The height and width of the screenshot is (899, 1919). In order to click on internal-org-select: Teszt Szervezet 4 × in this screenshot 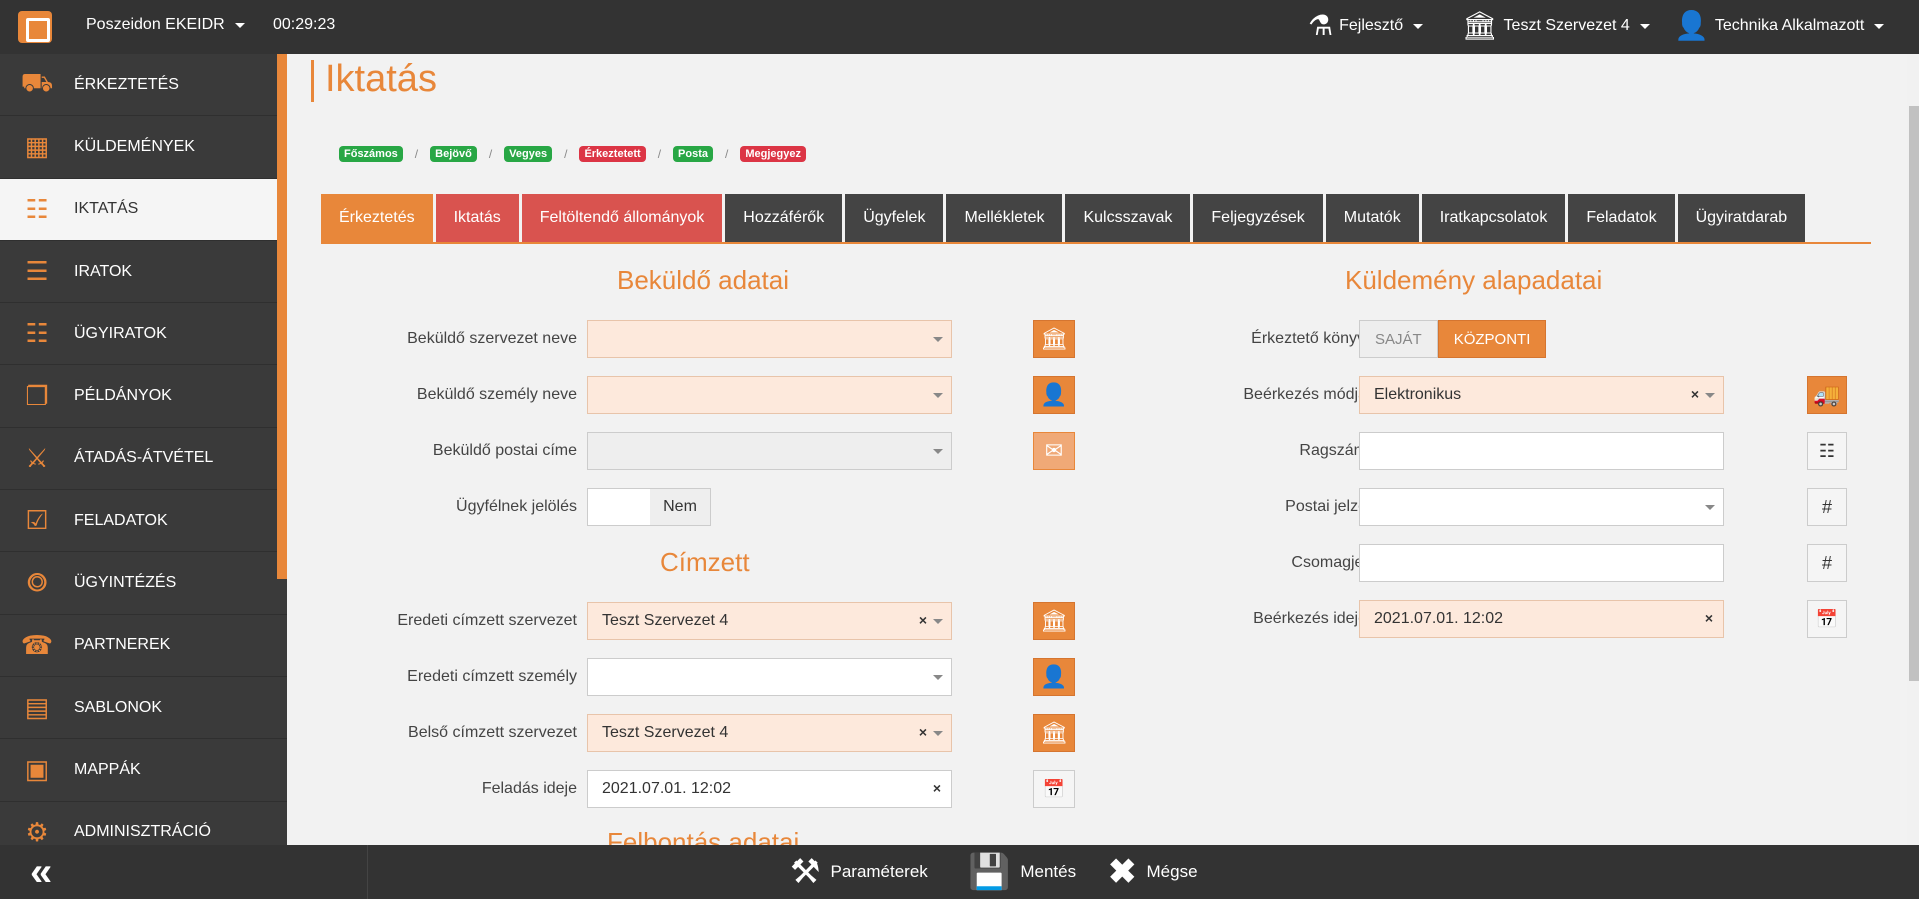, I will do `click(769, 733)`.